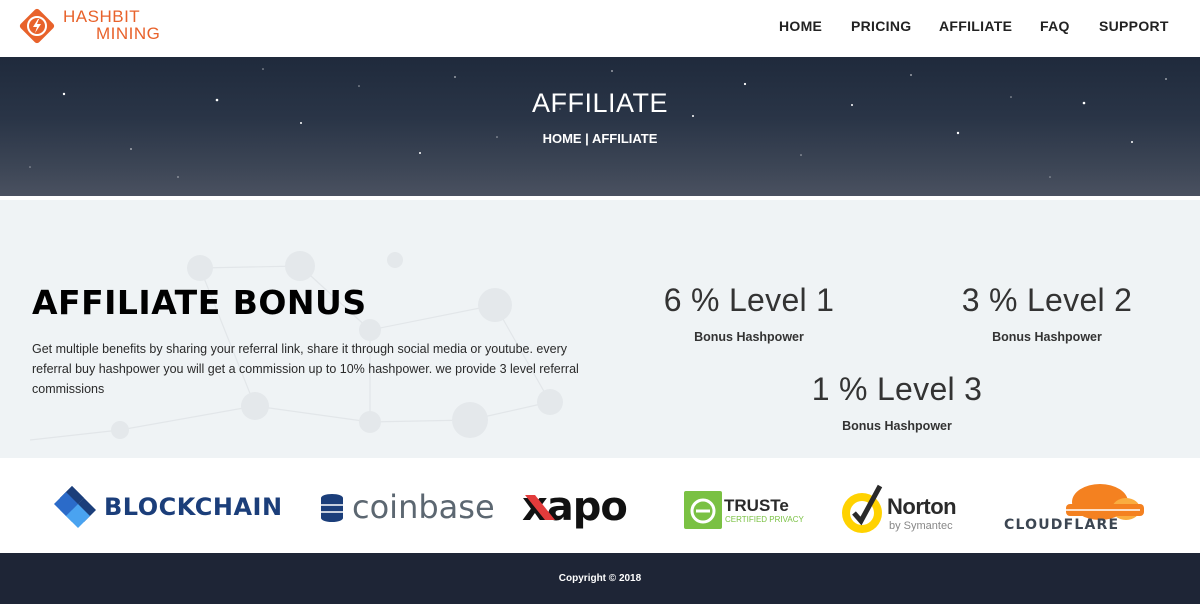 The width and height of the screenshot is (1200, 604). What do you see at coordinates (921, 506) in the screenshot?
I see `norton-wordmark: Norton` at bounding box center [921, 506].